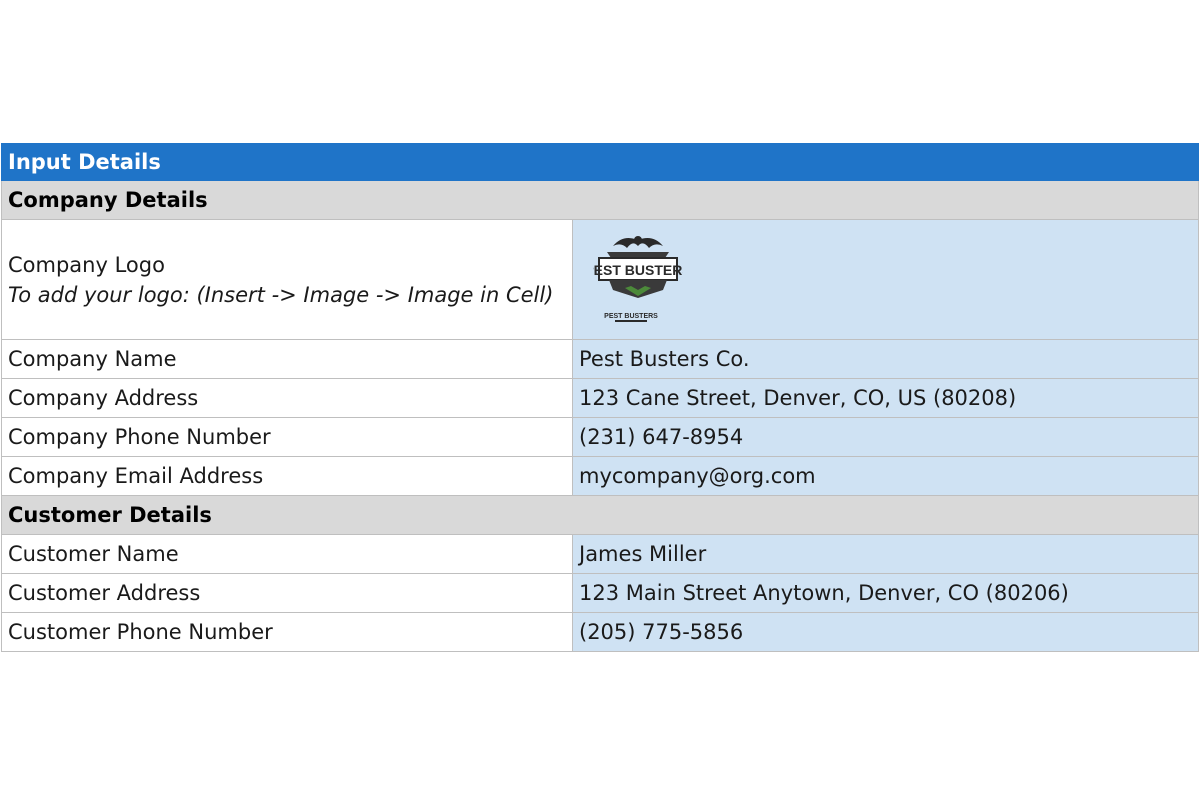  Describe the element at coordinates (638, 279) in the screenshot. I see `pest-busters-logo-icon: PEST BUSTERS PEST BUSTERS` at that location.